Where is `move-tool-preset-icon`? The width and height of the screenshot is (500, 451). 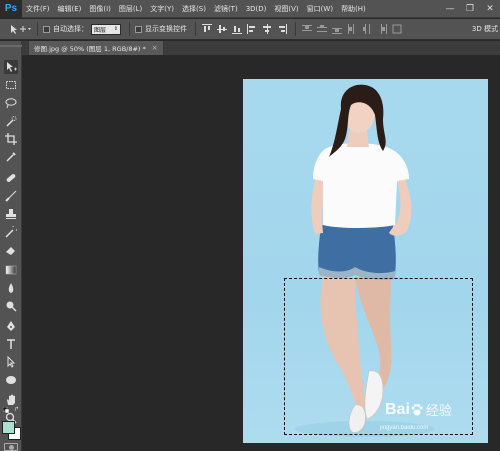
move-tool-preset-icon is located at coordinates (21, 29).